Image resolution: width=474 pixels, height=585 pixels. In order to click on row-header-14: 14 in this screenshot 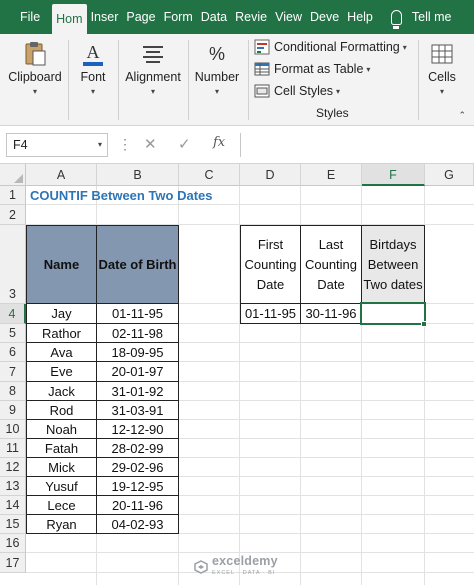, I will do `click(13, 505)`.